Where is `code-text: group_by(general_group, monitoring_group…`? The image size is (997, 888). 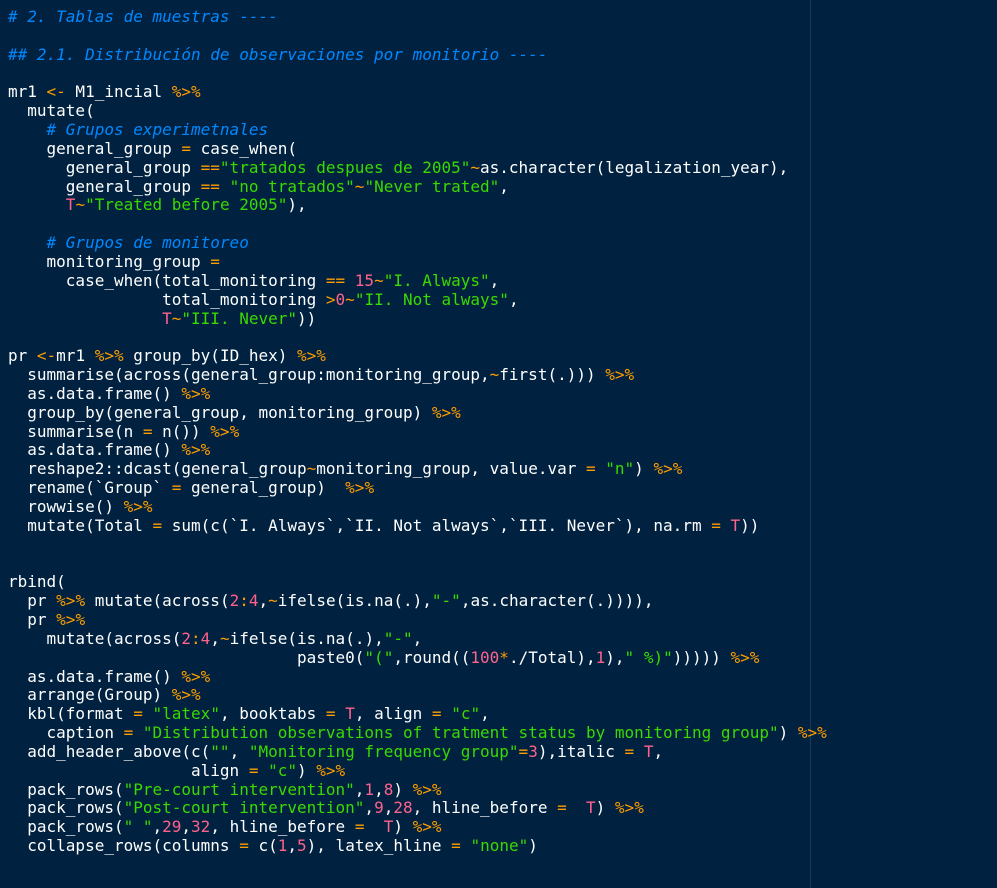
code-text: group_by(general_group, monitoring_group… is located at coordinates (220, 412).